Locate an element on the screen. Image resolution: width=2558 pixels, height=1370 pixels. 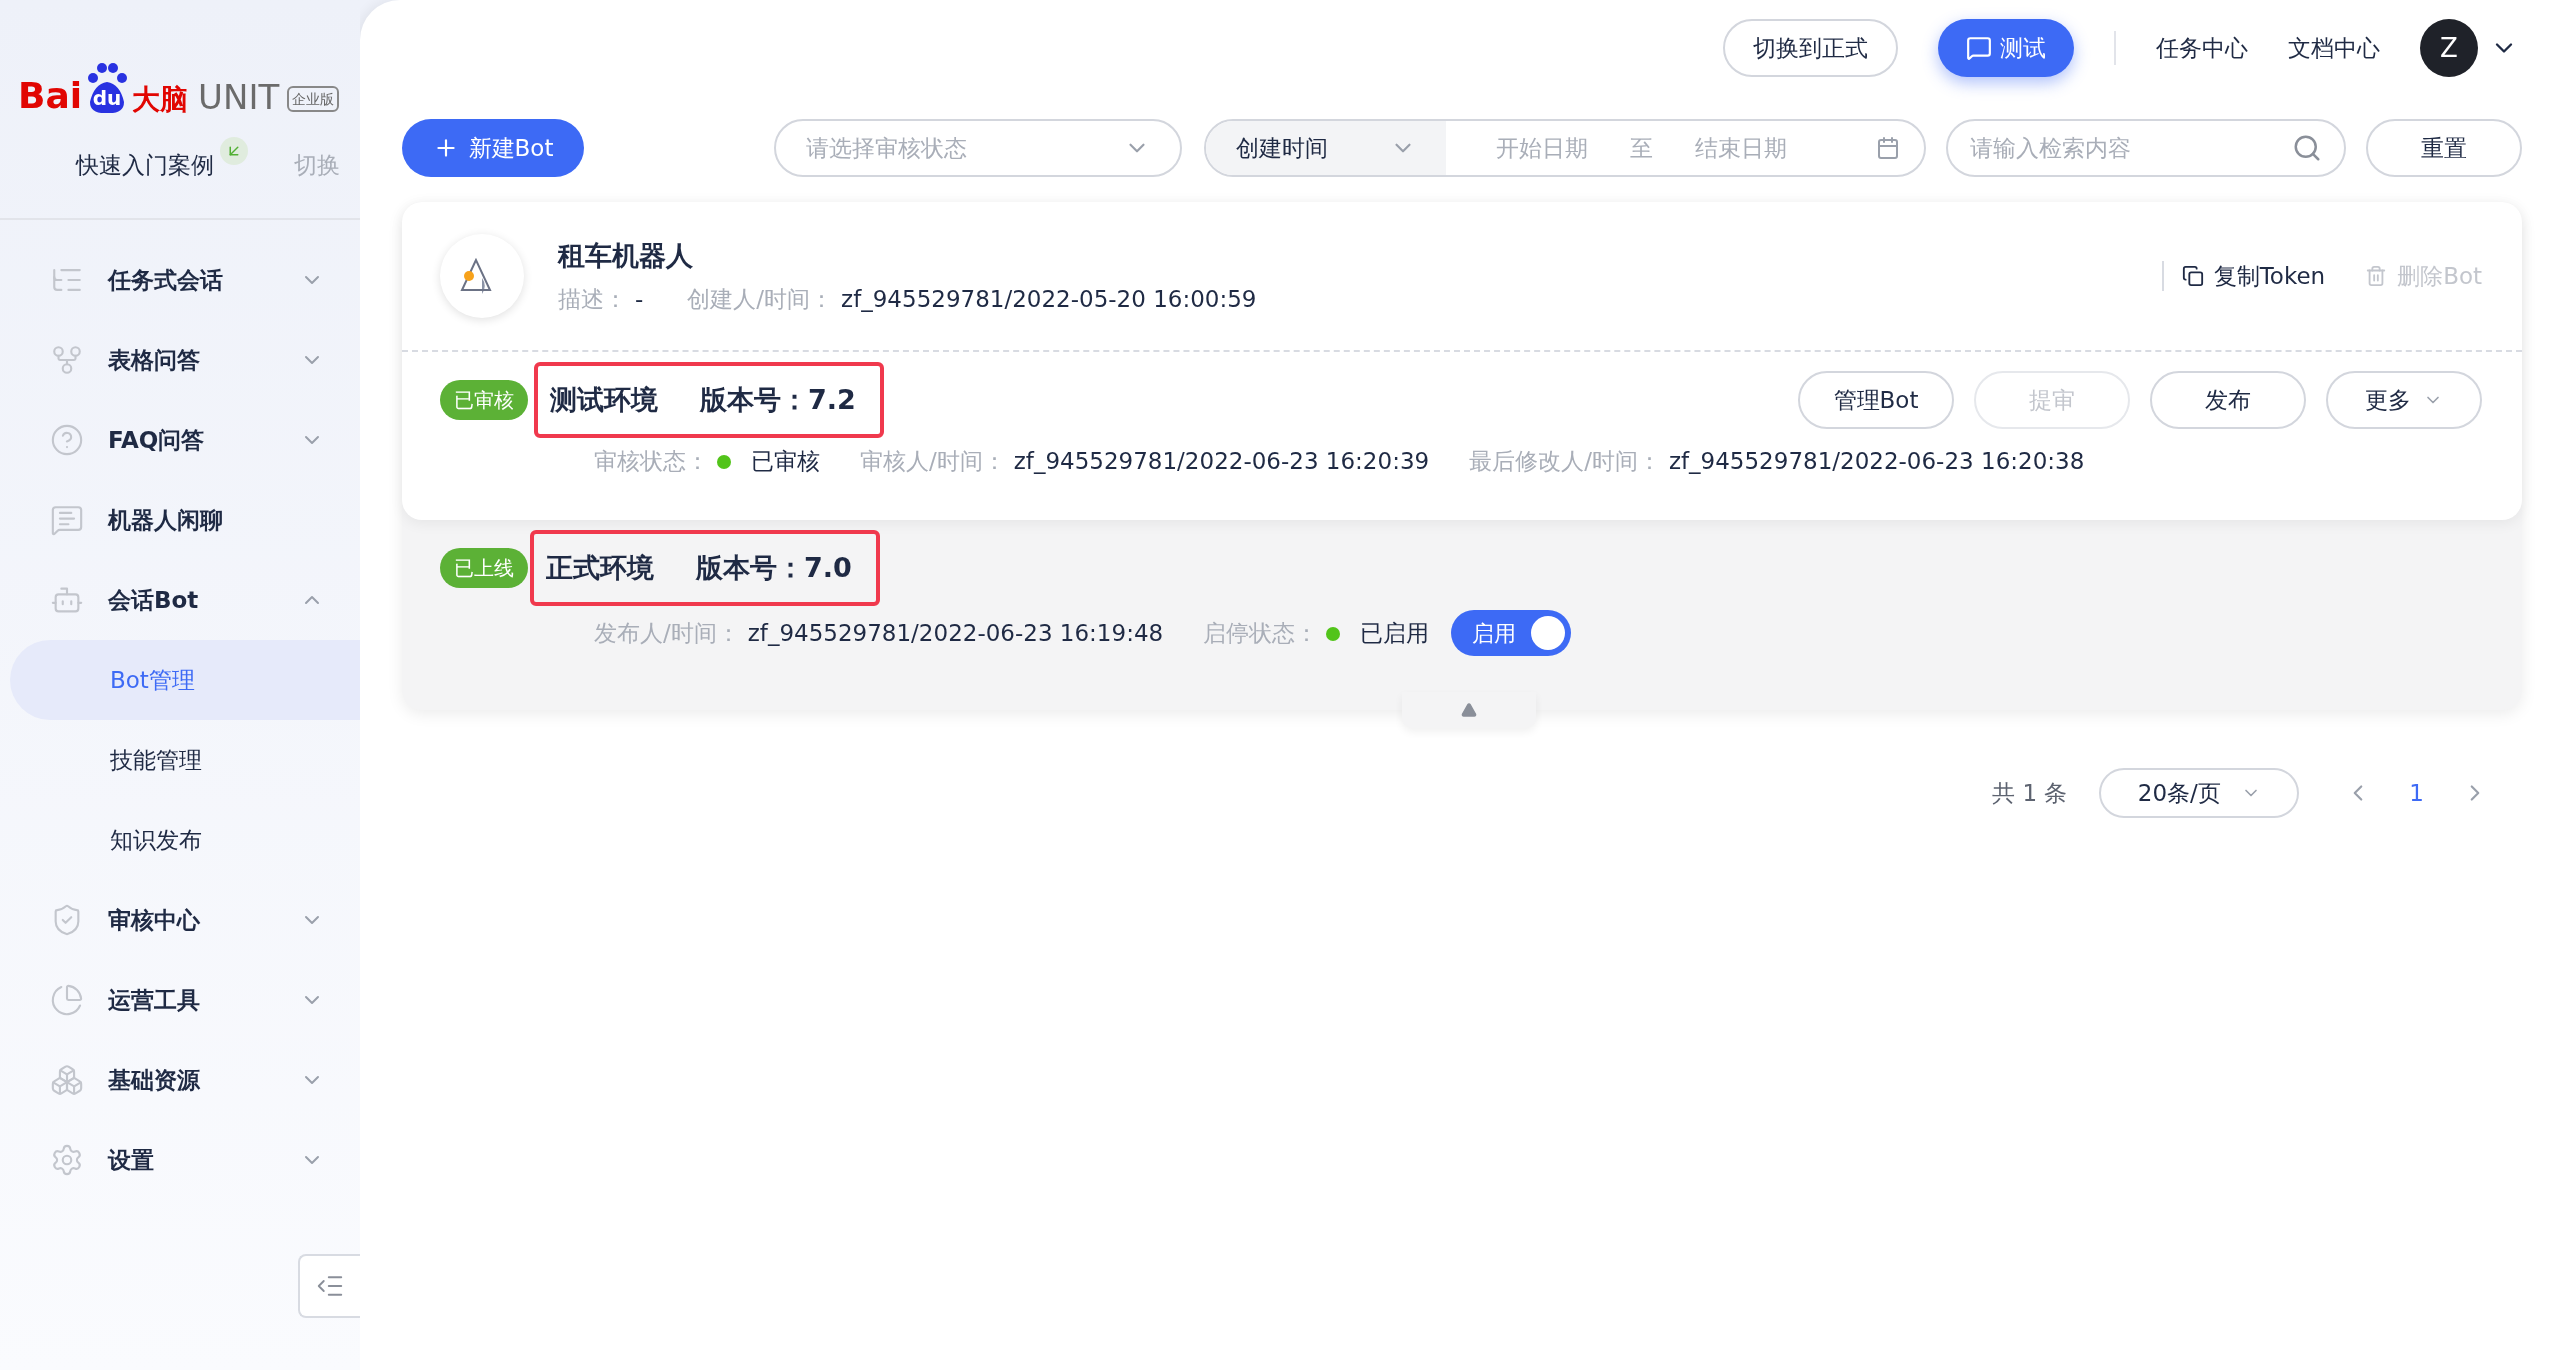
status-badge: 已审核 is located at coordinates (484, 400).